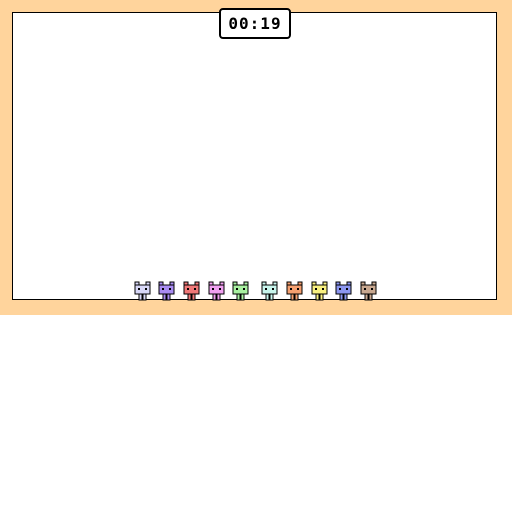  What do you see at coordinates (320, 291) in the screenshot?
I see `cat-yellow-player` at bounding box center [320, 291].